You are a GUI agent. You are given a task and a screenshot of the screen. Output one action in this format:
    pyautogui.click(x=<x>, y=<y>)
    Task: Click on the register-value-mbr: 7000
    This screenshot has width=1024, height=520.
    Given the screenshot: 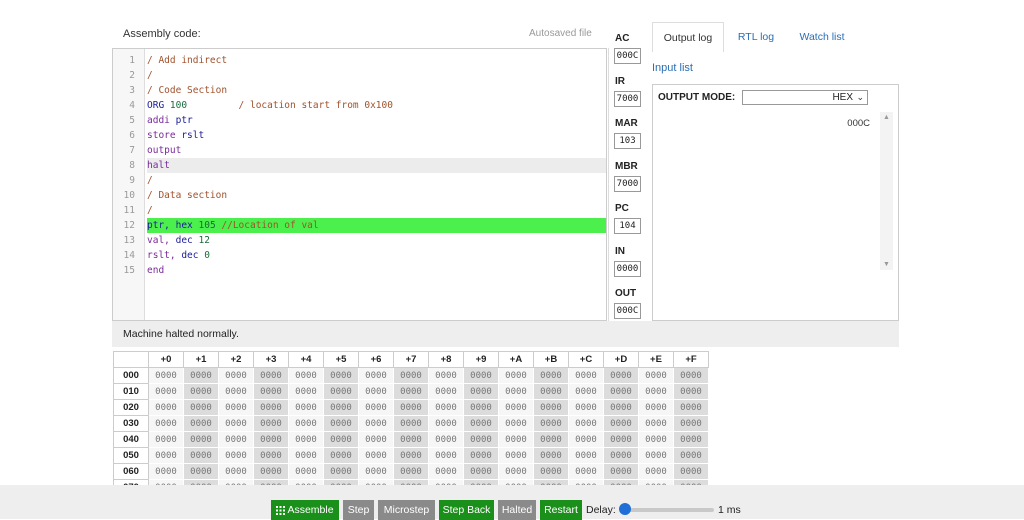 What is the action you would take?
    pyautogui.click(x=627, y=184)
    